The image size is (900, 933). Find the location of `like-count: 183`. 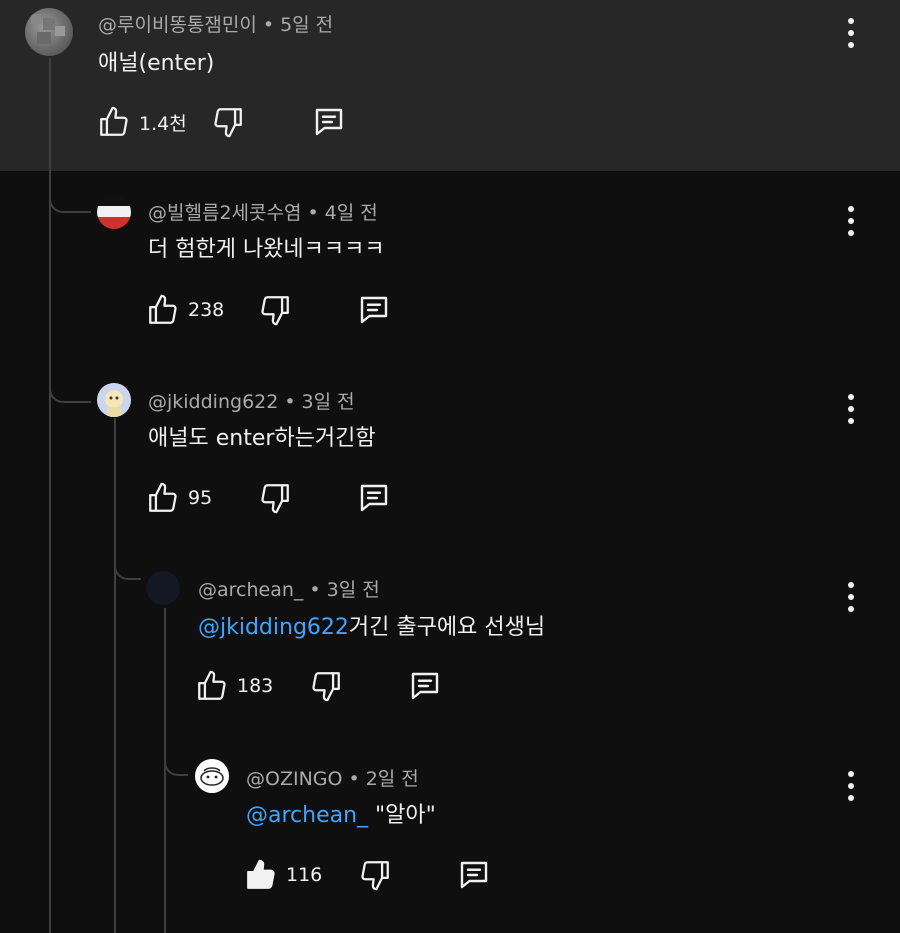

like-count: 183 is located at coordinates (255, 686).